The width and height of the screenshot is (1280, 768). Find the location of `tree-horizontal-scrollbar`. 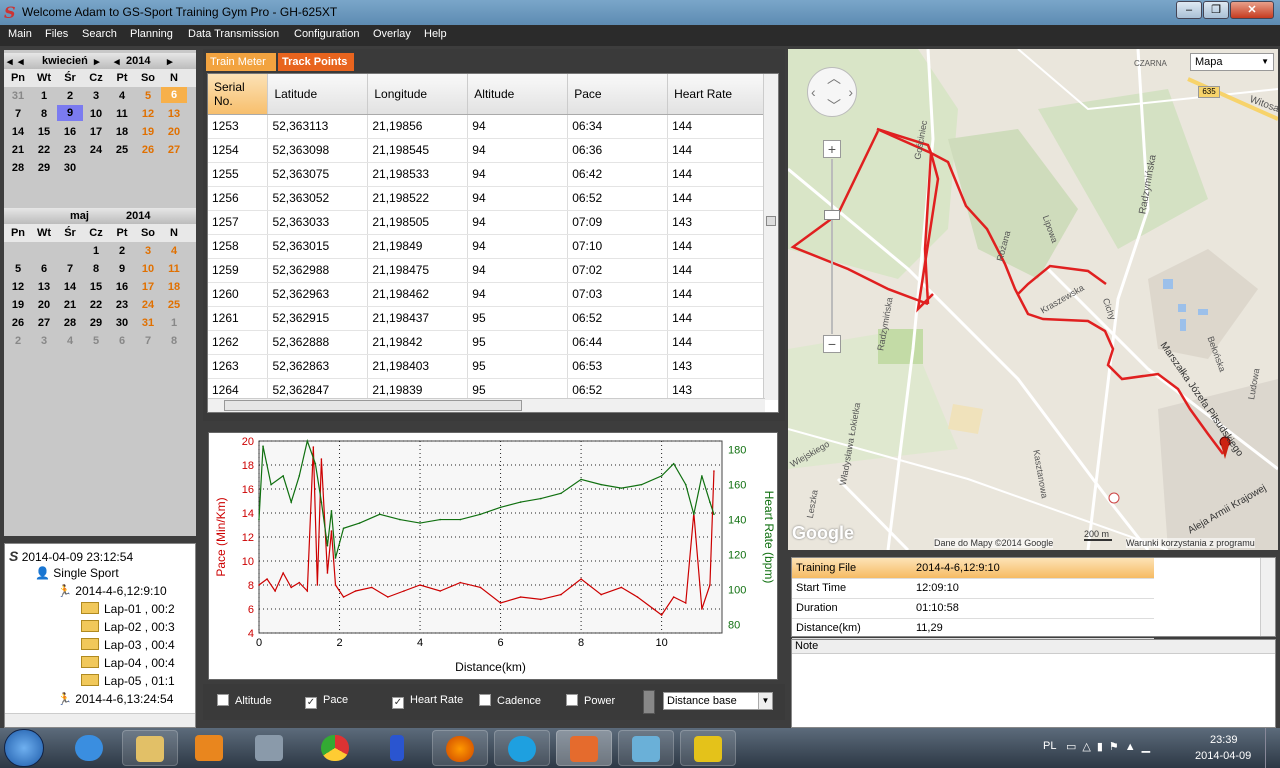

tree-horizontal-scrollbar is located at coordinates (100, 720).